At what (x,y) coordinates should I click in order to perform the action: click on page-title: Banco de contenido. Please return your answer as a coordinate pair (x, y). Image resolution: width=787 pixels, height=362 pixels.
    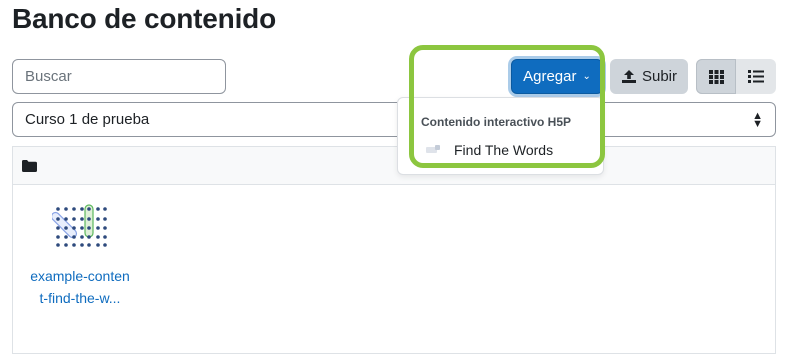
    Looking at the image, I should click on (144, 18).